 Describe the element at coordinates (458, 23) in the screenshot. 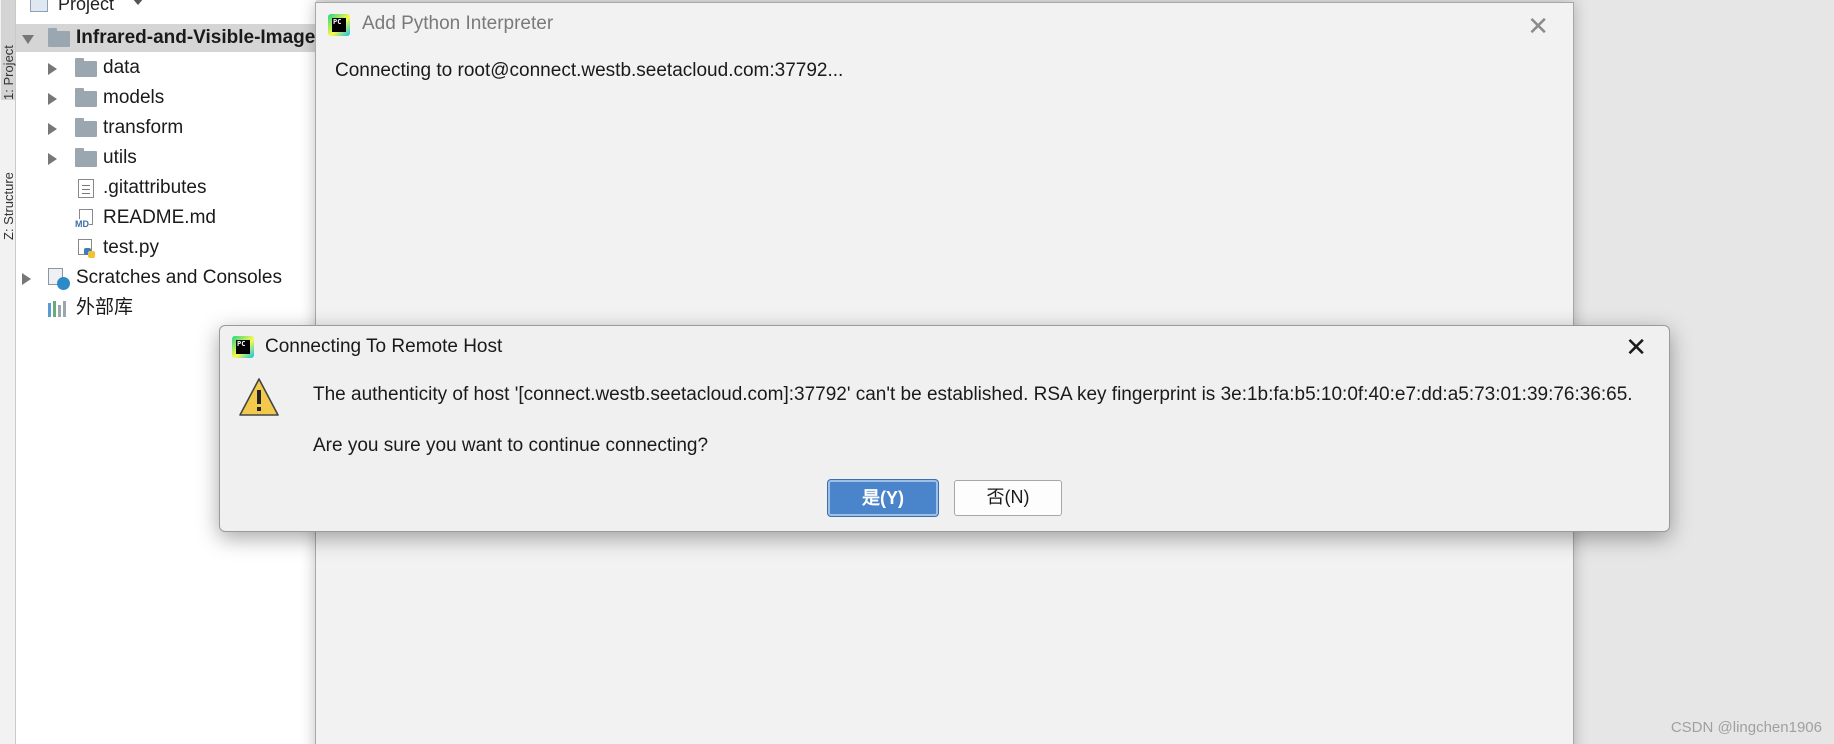

I see `dialog-title: Add Python Interpreter` at that location.